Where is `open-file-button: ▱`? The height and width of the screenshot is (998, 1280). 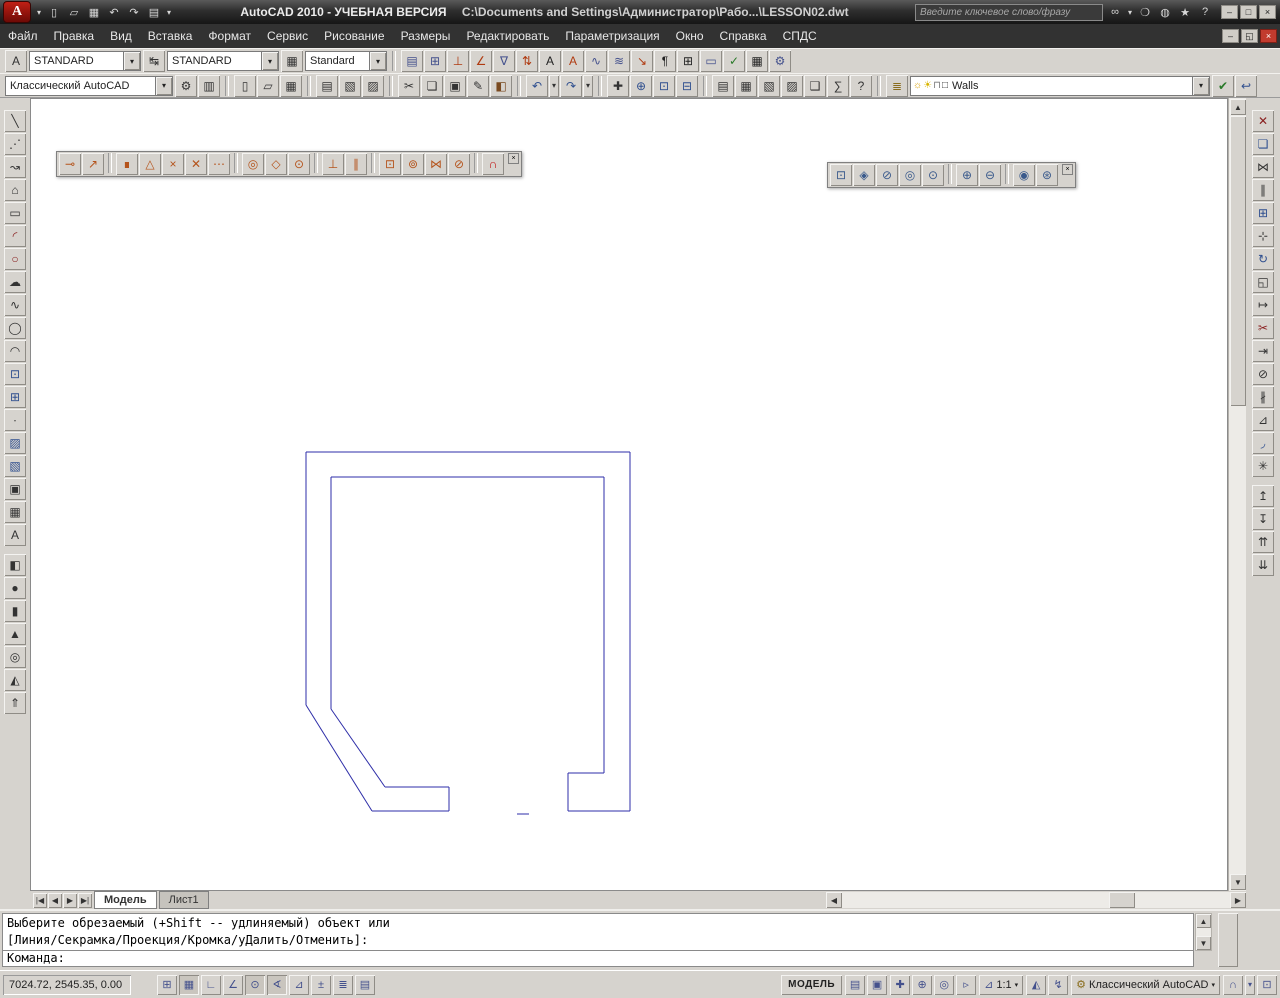
open-file-button: ▱ is located at coordinates (268, 85).